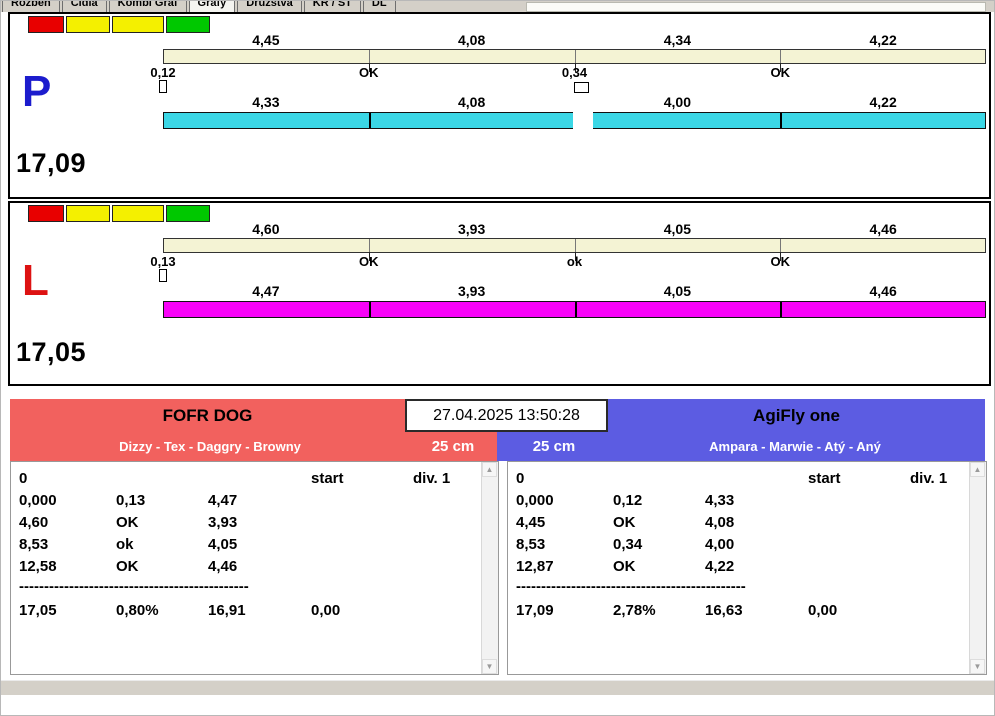 The width and height of the screenshot is (995, 716). What do you see at coordinates (574, 229) in the screenshot?
I see `split-times-top: 4,60 3,93 4,05 4,46` at bounding box center [574, 229].